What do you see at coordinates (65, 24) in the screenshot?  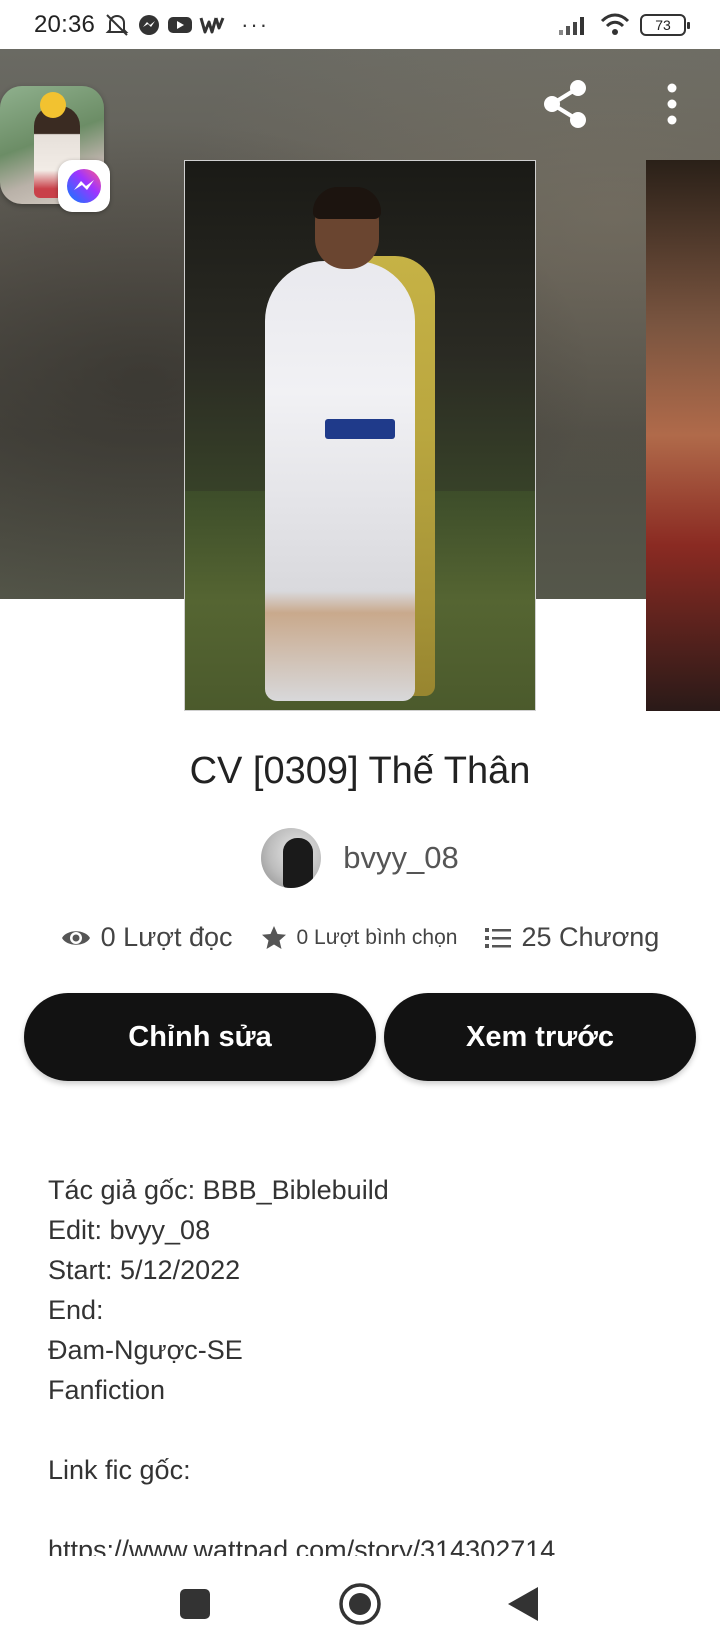 I see `status-time: 20:36` at bounding box center [65, 24].